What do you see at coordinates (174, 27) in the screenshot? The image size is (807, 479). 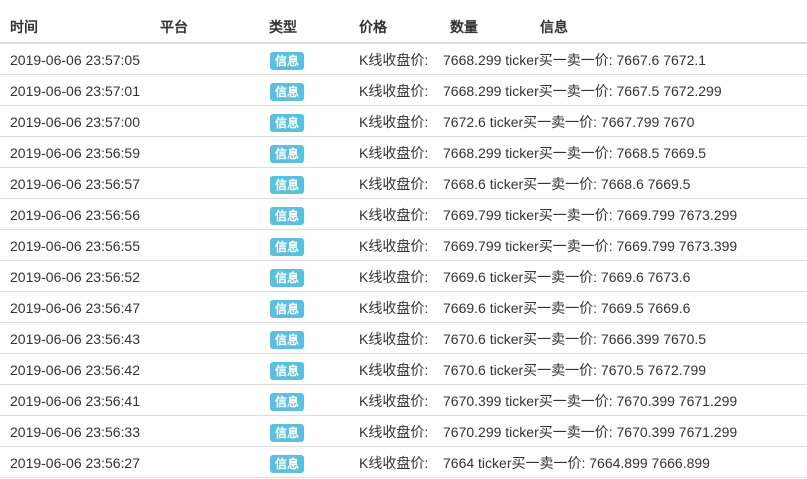 I see `column-header-platform: 平台` at bounding box center [174, 27].